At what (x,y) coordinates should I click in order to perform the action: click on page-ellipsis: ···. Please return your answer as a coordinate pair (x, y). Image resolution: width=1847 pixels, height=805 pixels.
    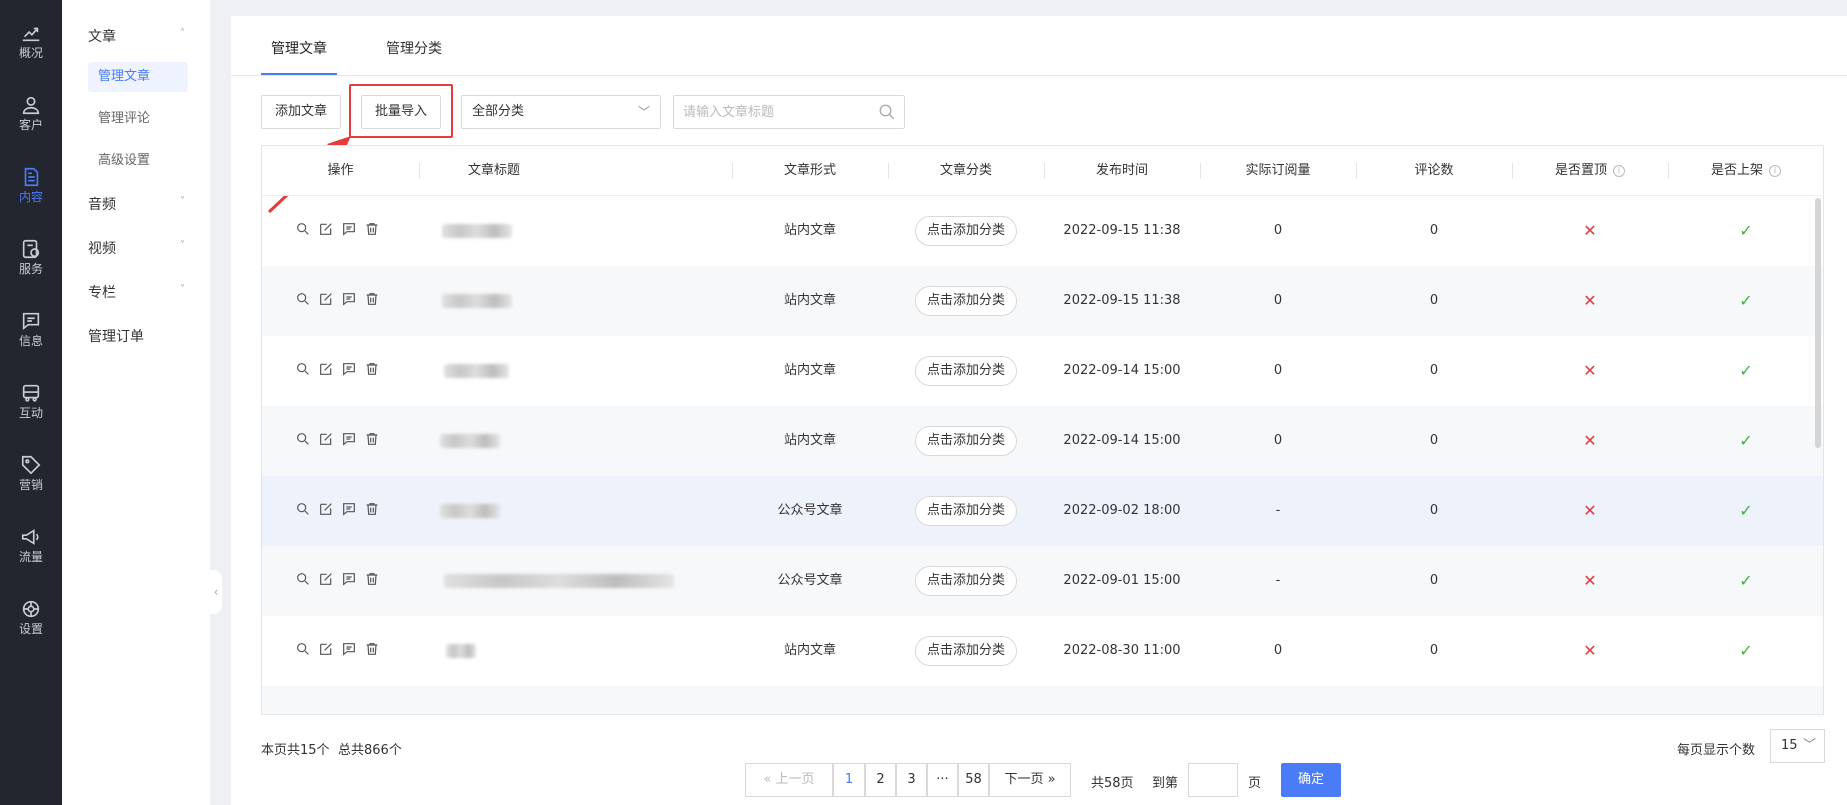
    Looking at the image, I should click on (942, 780).